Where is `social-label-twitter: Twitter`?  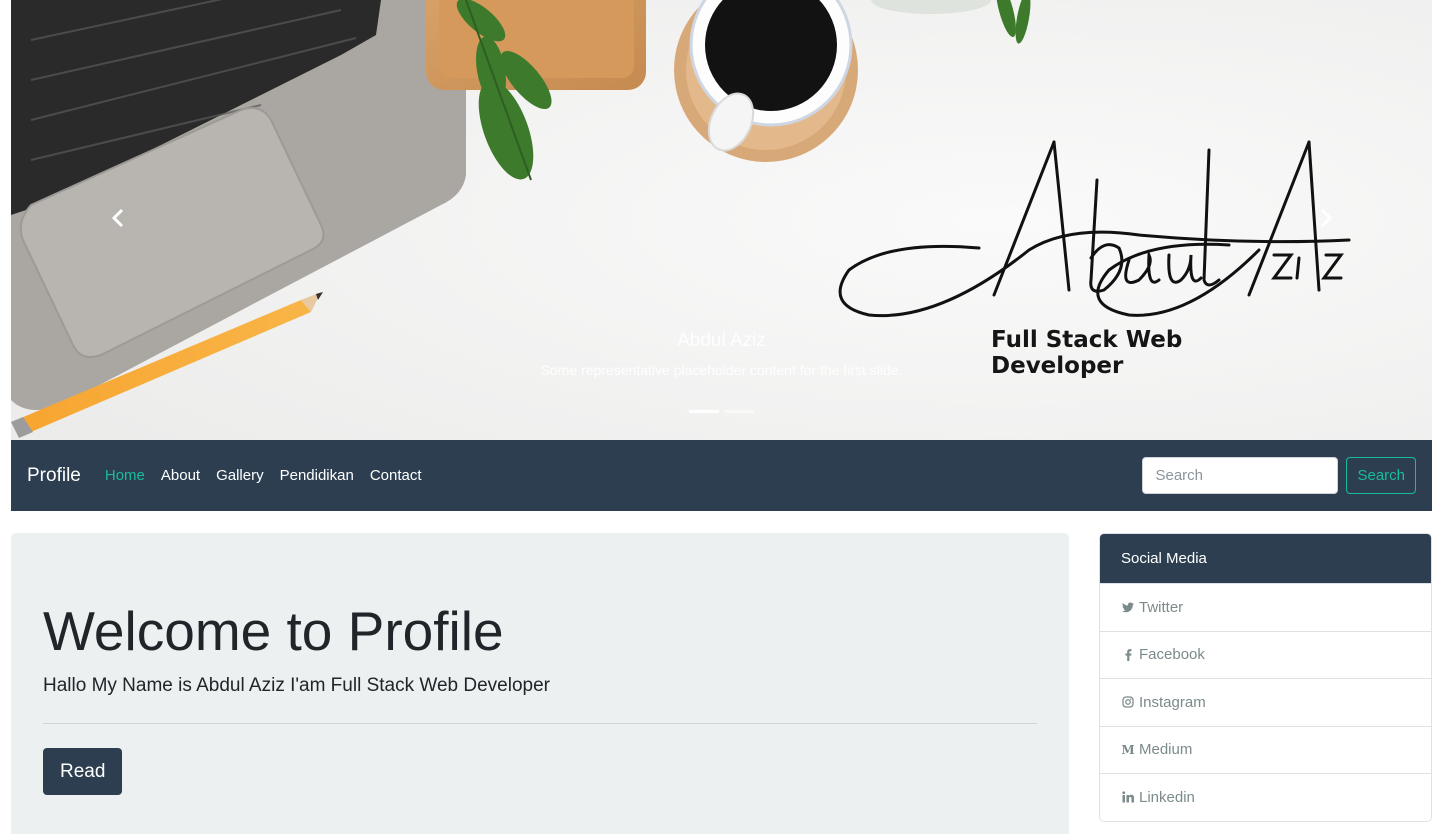
social-label-twitter: Twitter is located at coordinates (1161, 607).